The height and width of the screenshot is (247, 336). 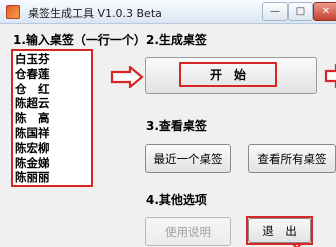 I want to click on title-bar: 桌签生成工具 V1.0.3 Beta — □ ✕, so click(x=168, y=12).